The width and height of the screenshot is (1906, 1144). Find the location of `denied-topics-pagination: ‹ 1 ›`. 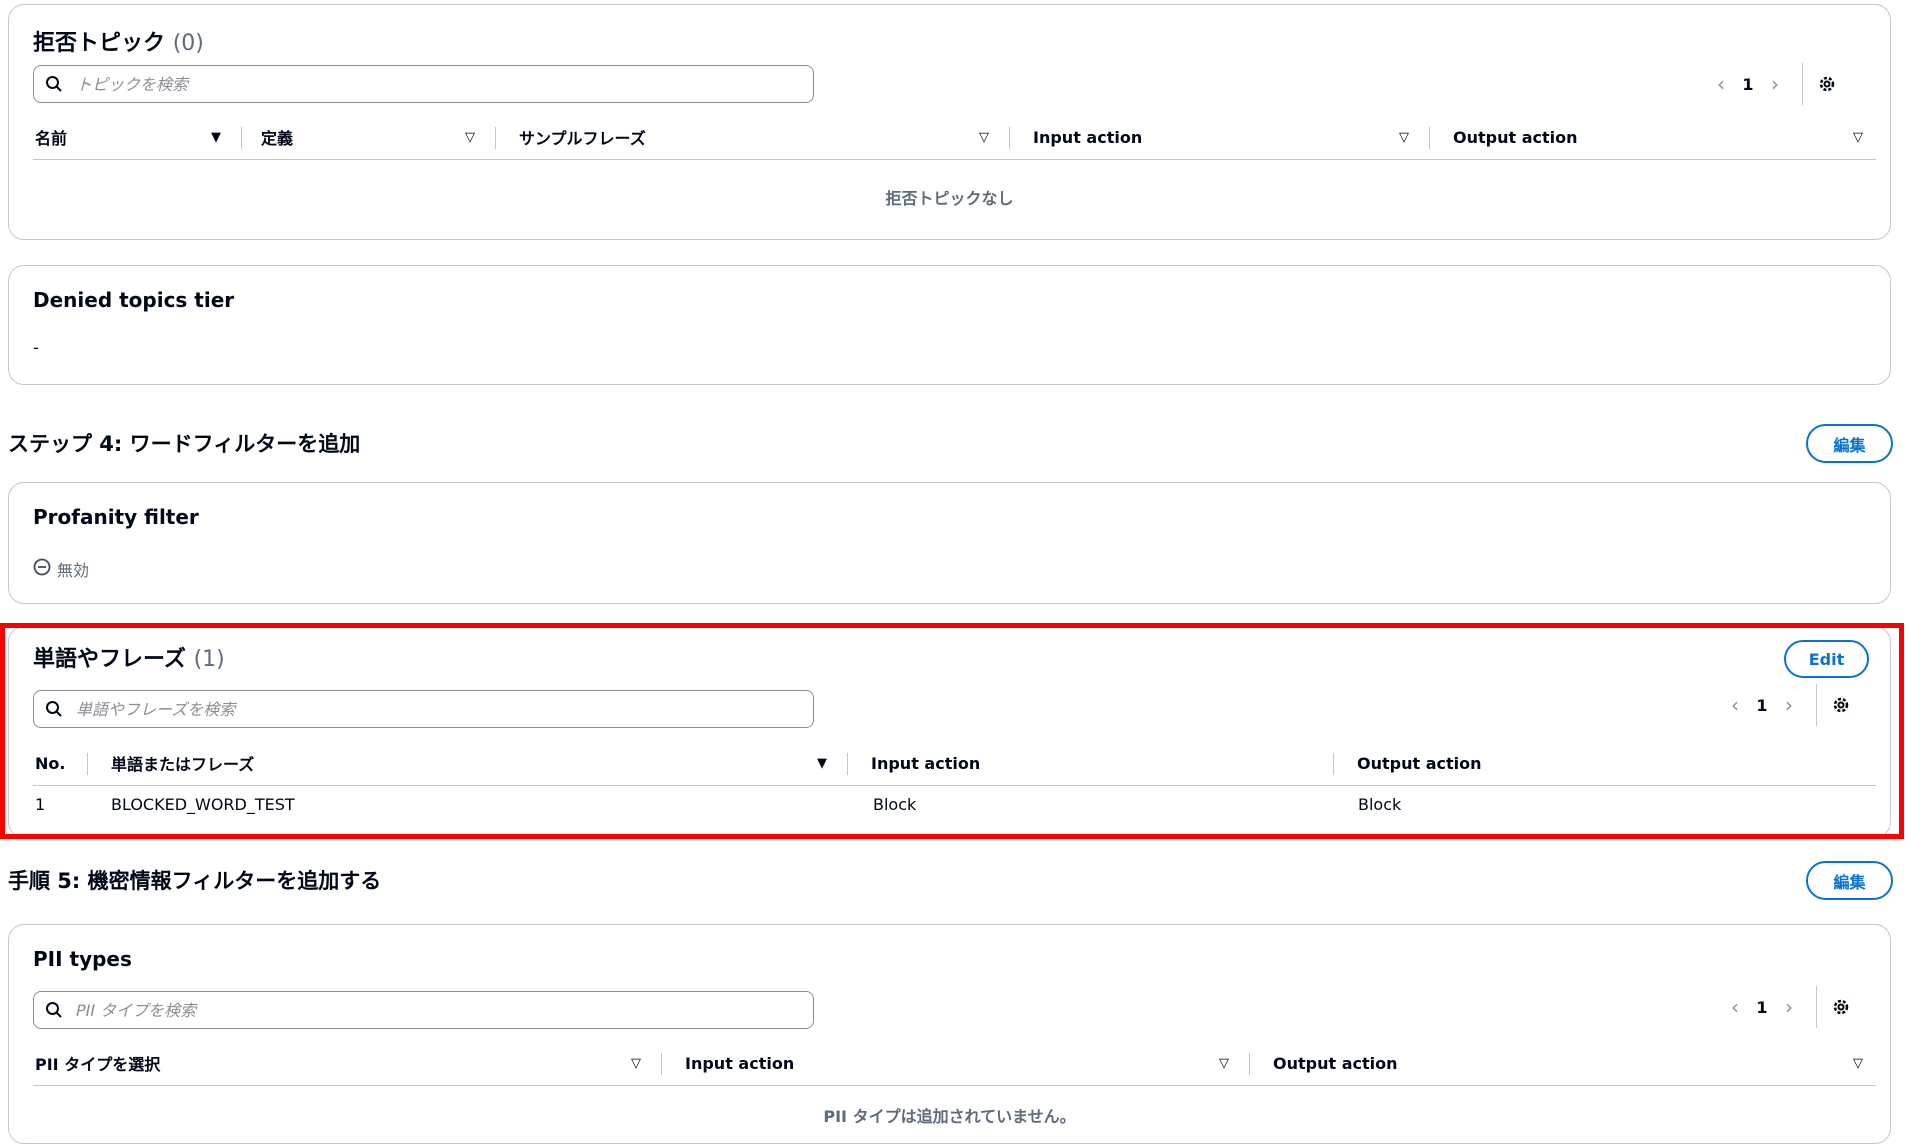

denied-topics-pagination: ‹ 1 › is located at coordinates (1774, 84).